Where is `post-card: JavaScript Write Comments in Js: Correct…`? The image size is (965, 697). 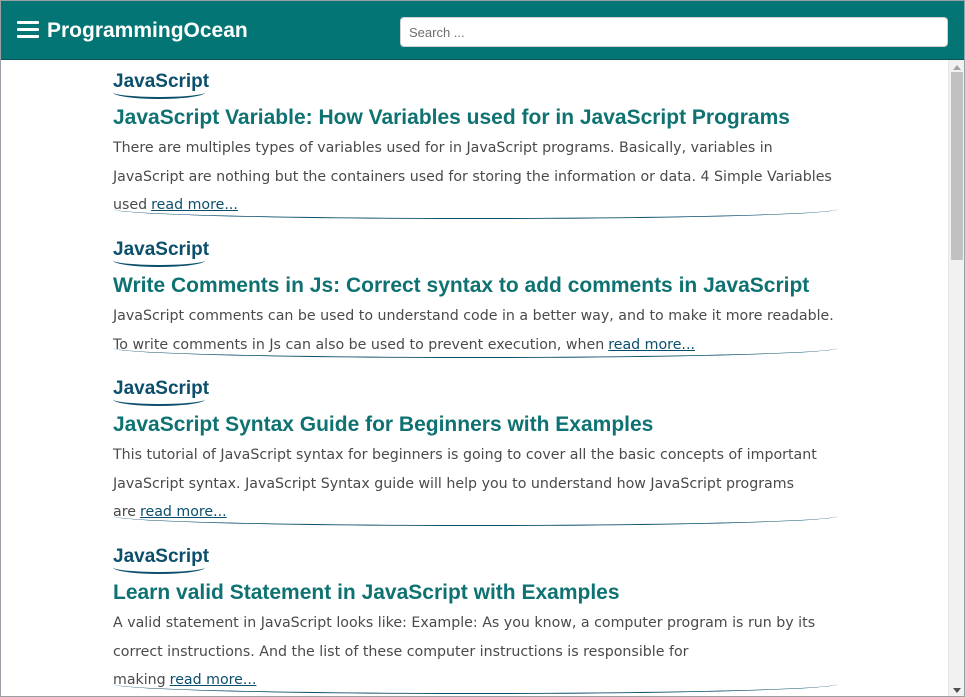
post-card: JavaScript Write Comments in Js: Correct… is located at coordinates (475, 298).